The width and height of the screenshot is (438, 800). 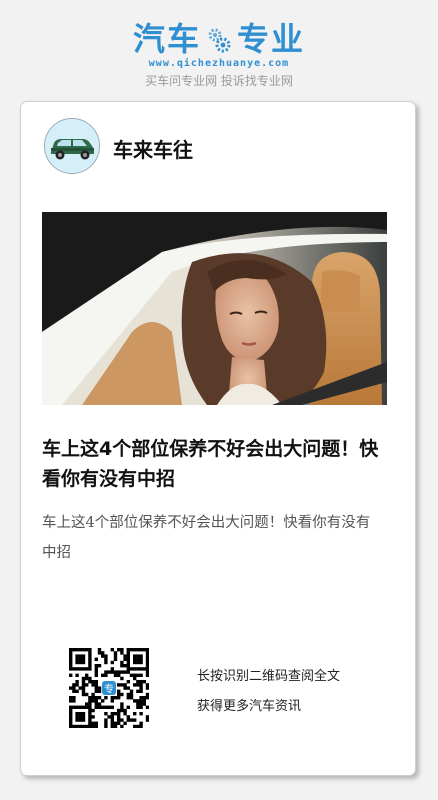 What do you see at coordinates (206, 538) in the screenshot?
I see `article-summary: 车上这4个部位保养不好会出大问题！快看你有没有中招` at bounding box center [206, 538].